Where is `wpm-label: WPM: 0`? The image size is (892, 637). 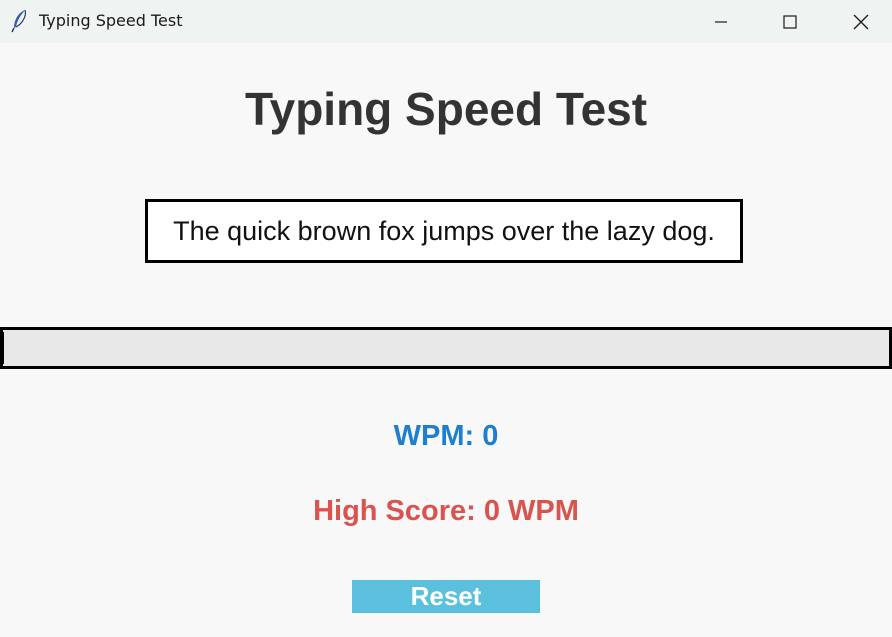 wpm-label: WPM: 0 is located at coordinates (446, 436).